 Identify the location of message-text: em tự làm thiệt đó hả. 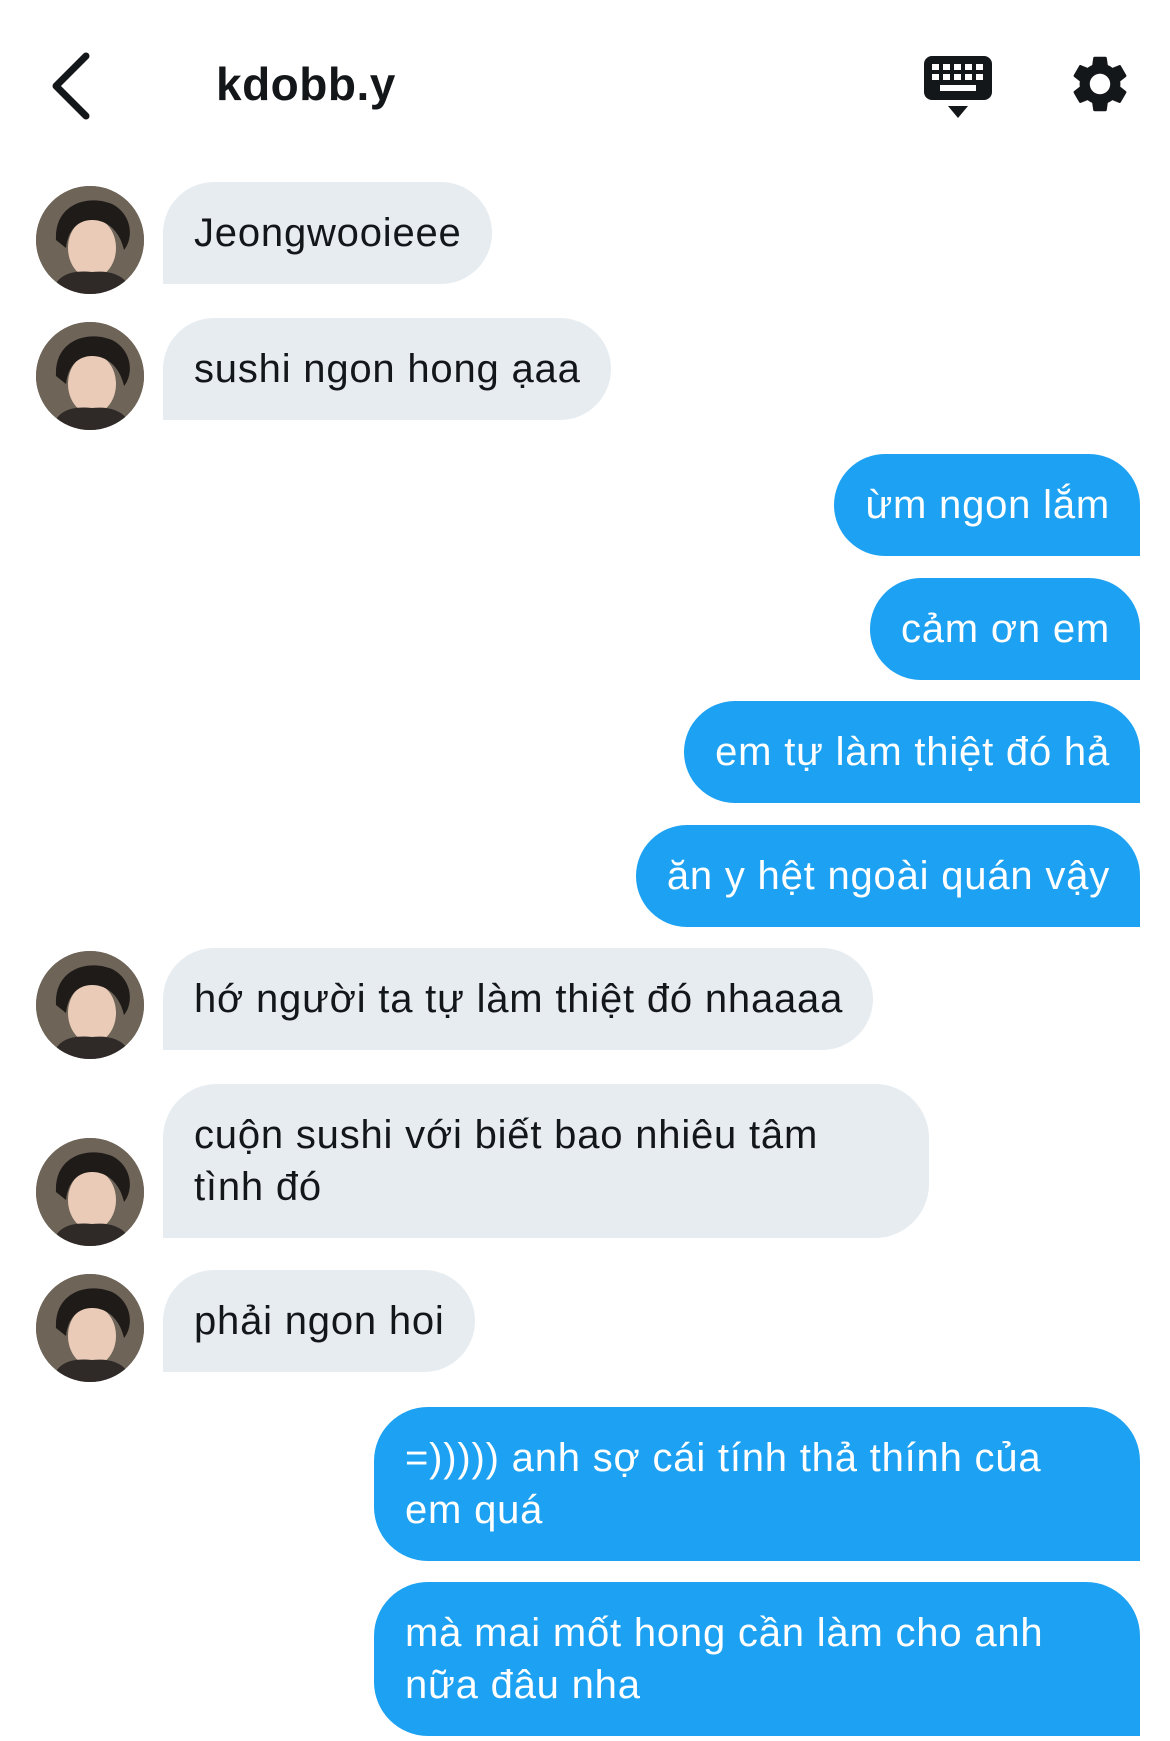
(912, 752).